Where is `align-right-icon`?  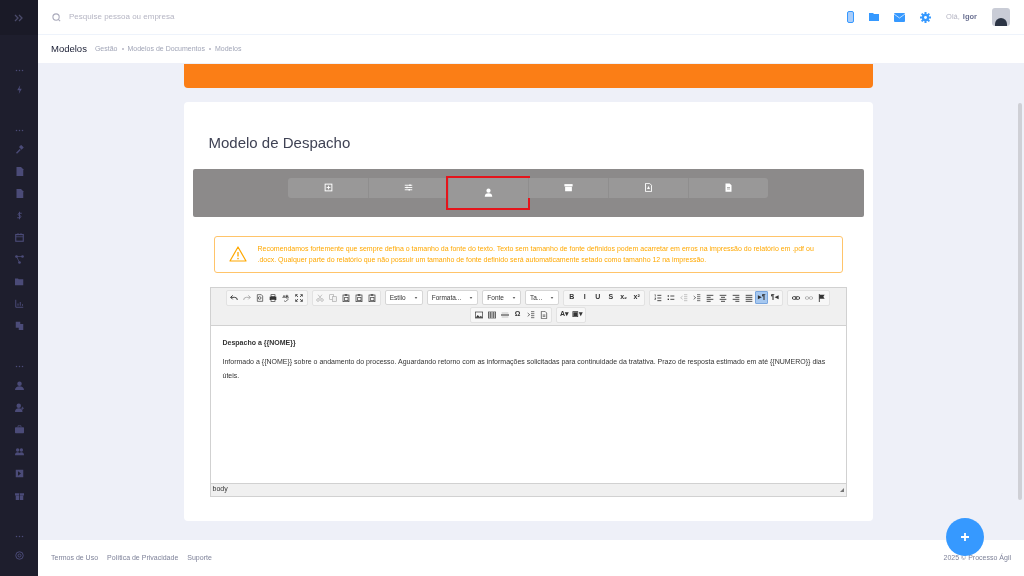
align-right-icon is located at coordinates (735, 297).